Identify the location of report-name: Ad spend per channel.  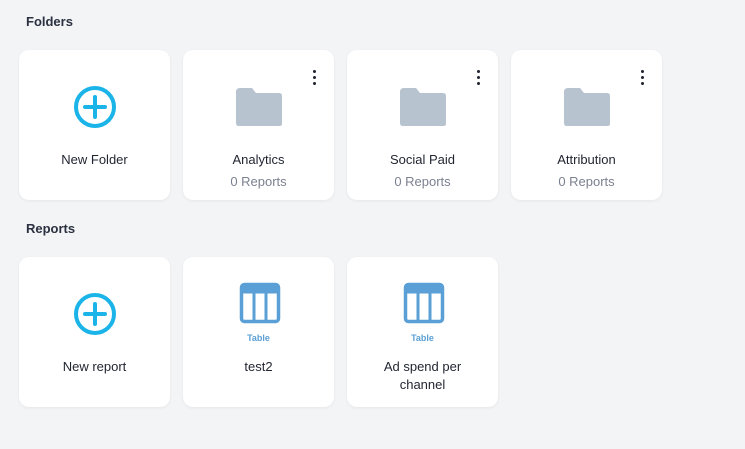
(422, 375).